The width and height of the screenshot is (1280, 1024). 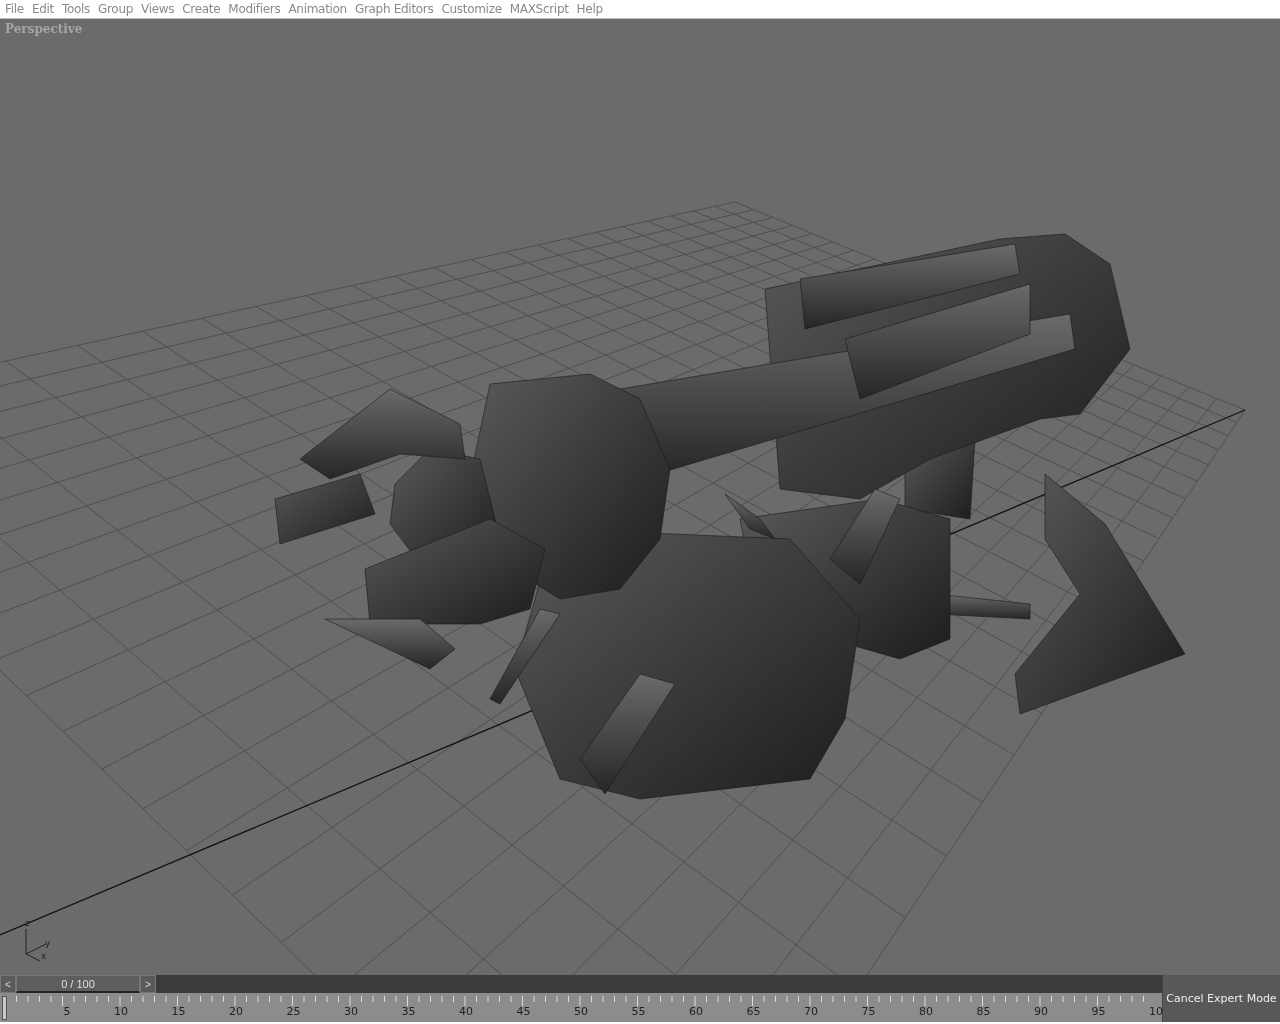 What do you see at coordinates (638, 1012) in the screenshot?
I see `frame-number: 55` at bounding box center [638, 1012].